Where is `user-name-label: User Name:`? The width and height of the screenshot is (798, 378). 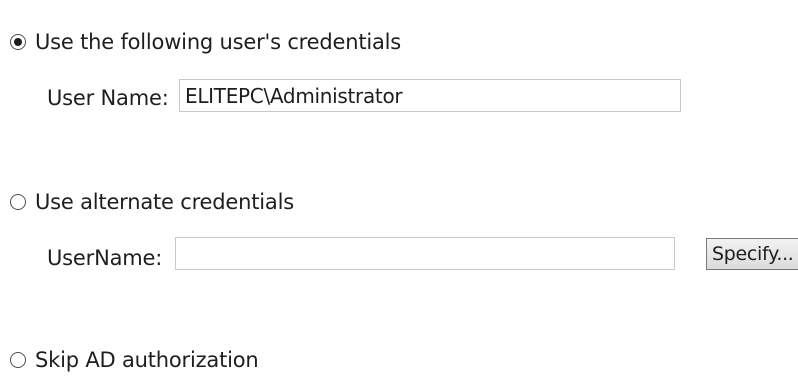
user-name-label: User Name: is located at coordinates (108, 98).